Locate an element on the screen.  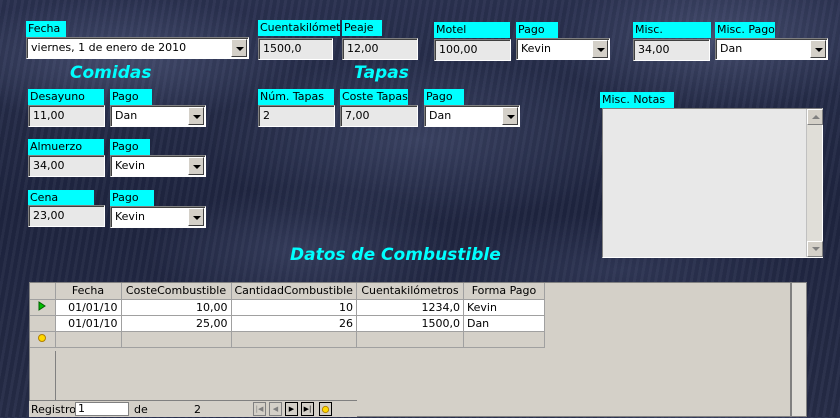
almuerzo-pago-value: Kevin is located at coordinates (130, 165).